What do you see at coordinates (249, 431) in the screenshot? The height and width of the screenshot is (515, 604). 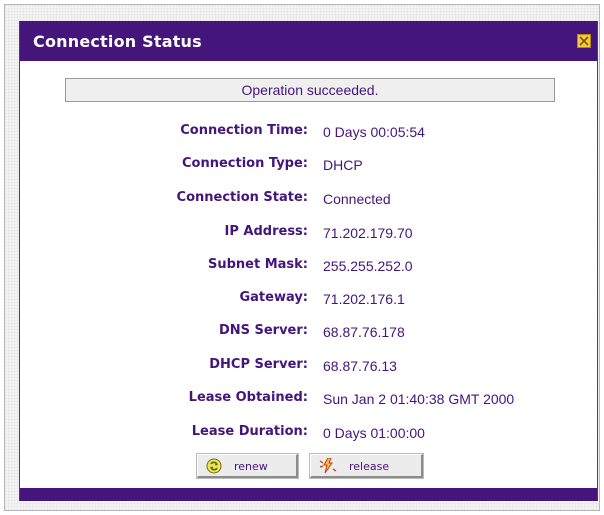 I see `lease-duration-label: Lease Duration:` at bounding box center [249, 431].